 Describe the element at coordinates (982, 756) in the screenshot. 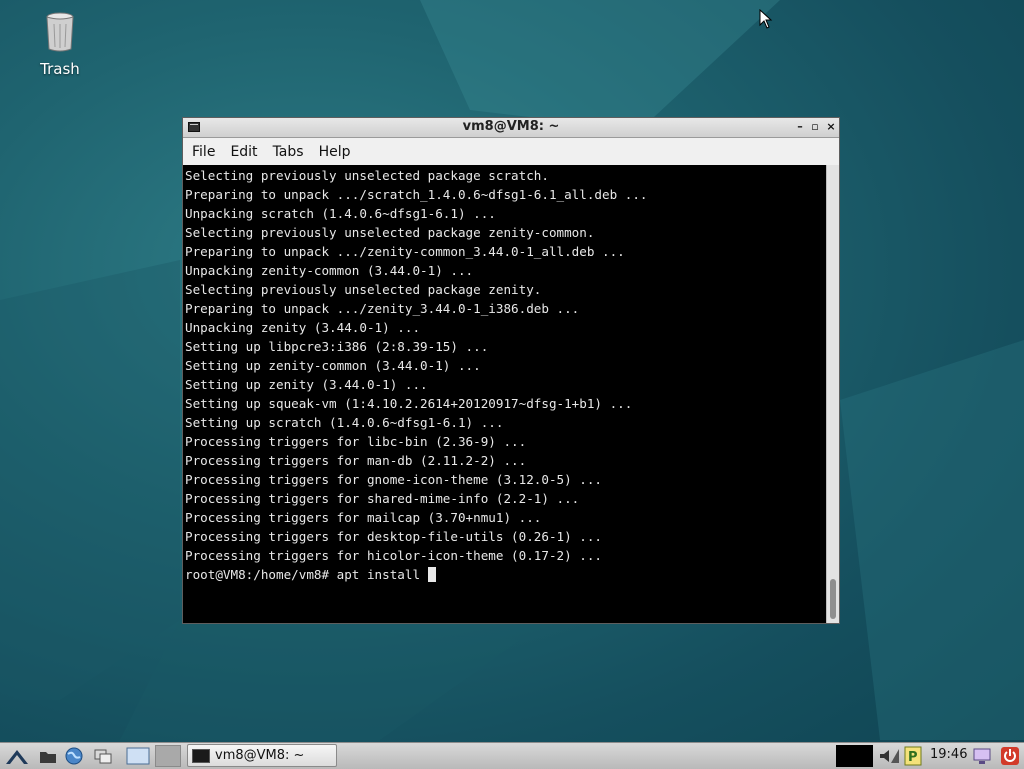

I see `screen-lock-icon` at that location.